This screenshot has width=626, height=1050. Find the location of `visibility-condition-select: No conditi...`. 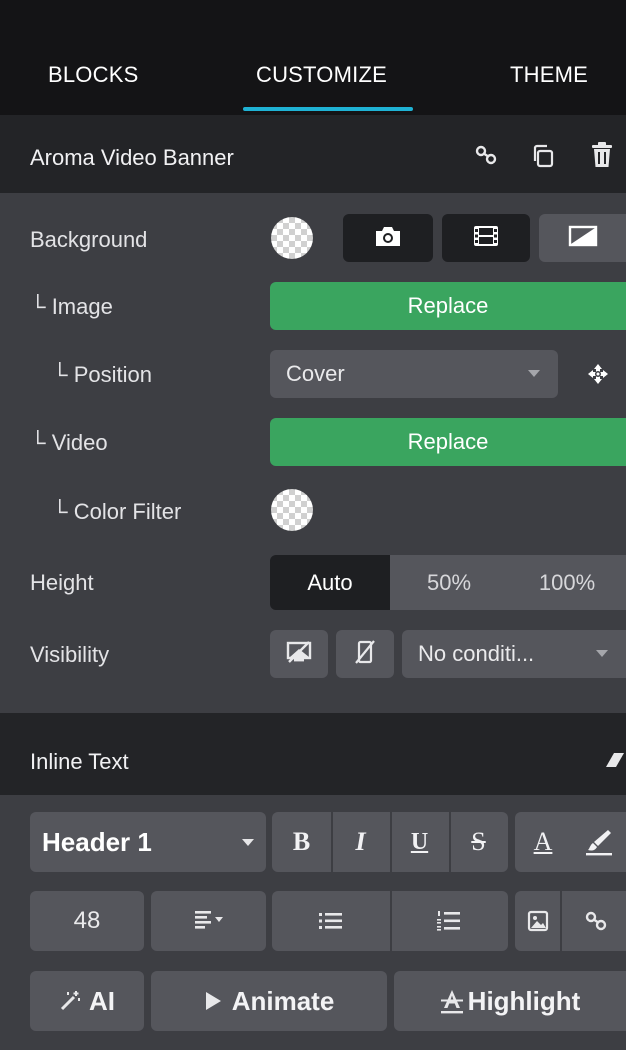

visibility-condition-select: No conditi... is located at coordinates (514, 654).